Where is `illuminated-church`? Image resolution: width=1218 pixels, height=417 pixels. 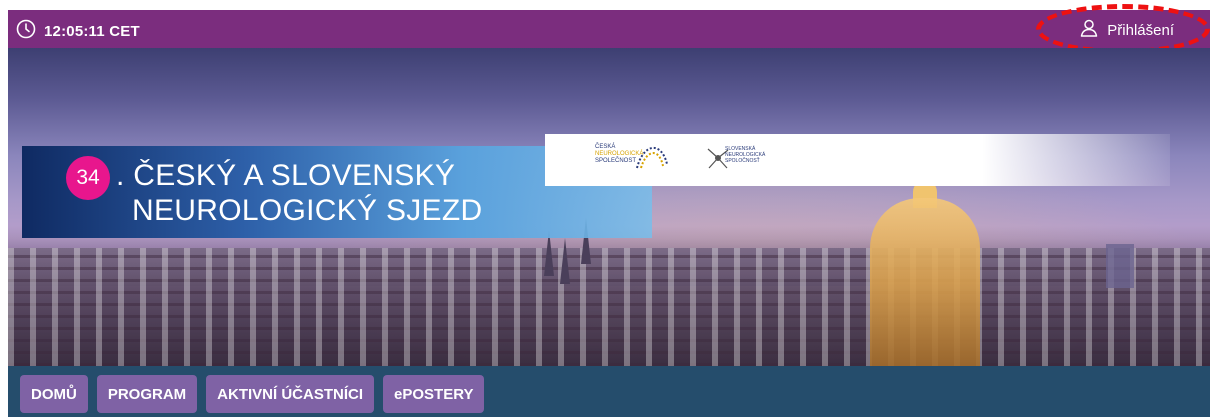
illuminated-church is located at coordinates (925, 282).